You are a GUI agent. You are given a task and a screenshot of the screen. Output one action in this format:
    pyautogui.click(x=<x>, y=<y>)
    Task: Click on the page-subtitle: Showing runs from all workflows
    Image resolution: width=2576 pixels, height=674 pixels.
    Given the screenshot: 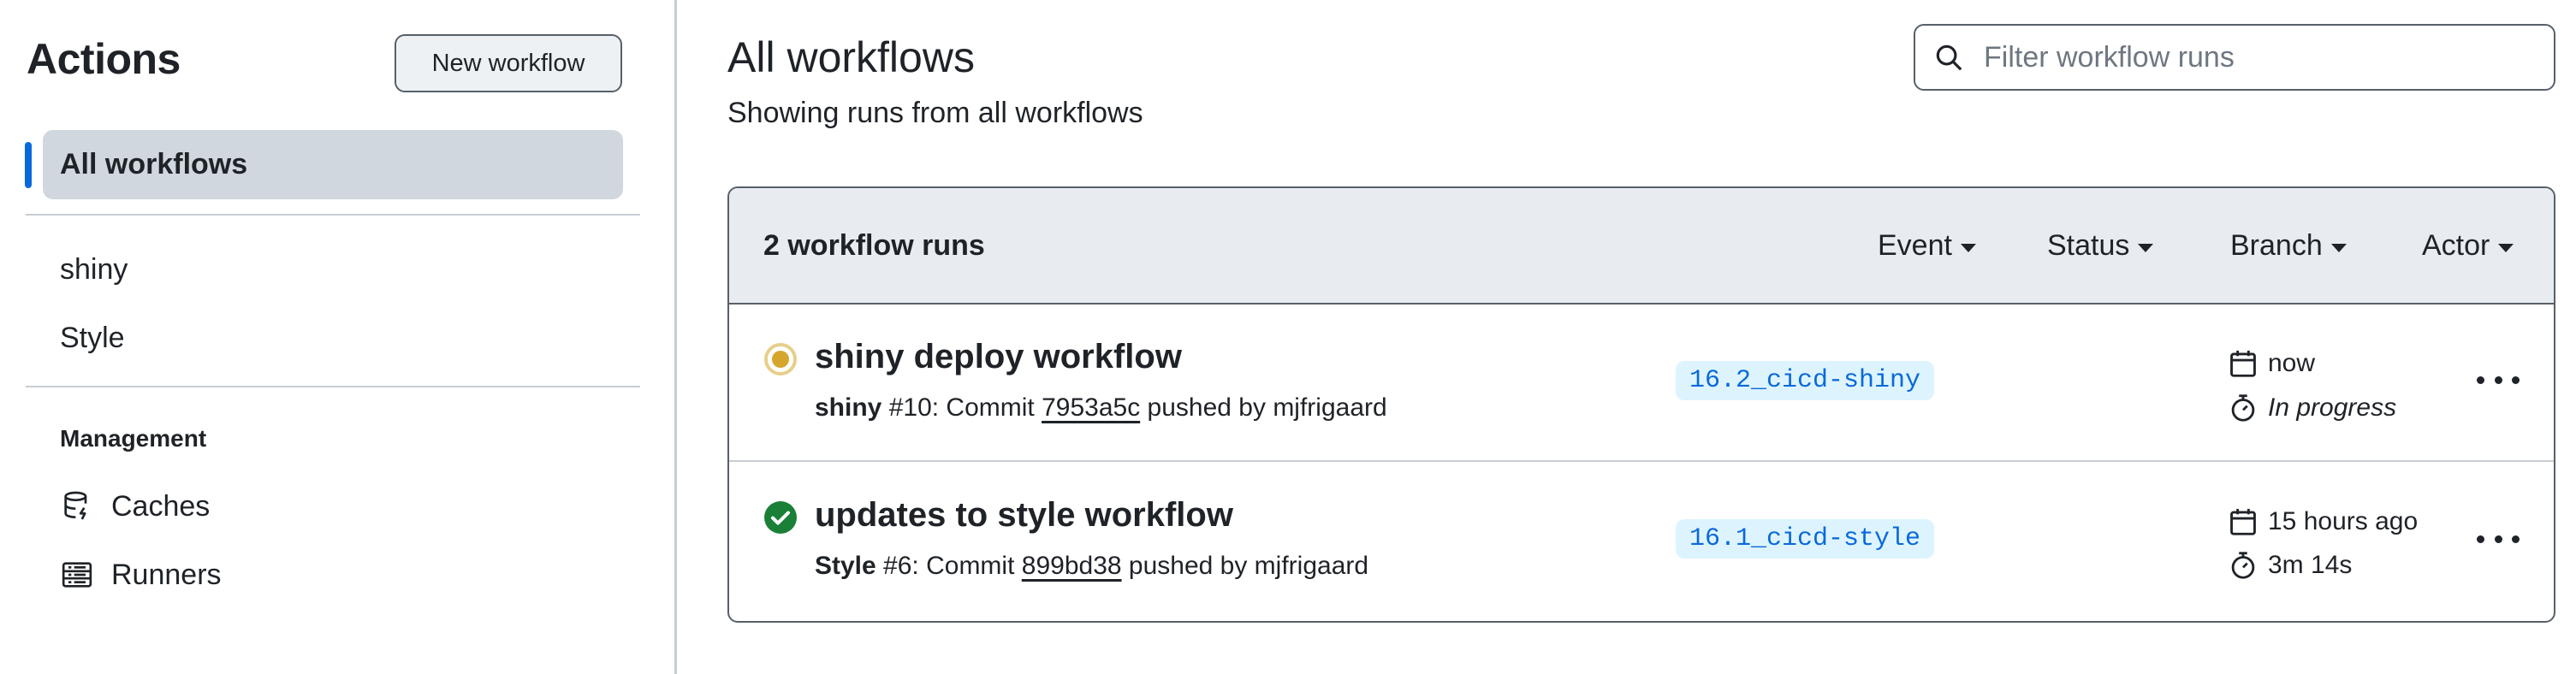 What is the action you would take?
    pyautogui.click(x=935, y=113)
    